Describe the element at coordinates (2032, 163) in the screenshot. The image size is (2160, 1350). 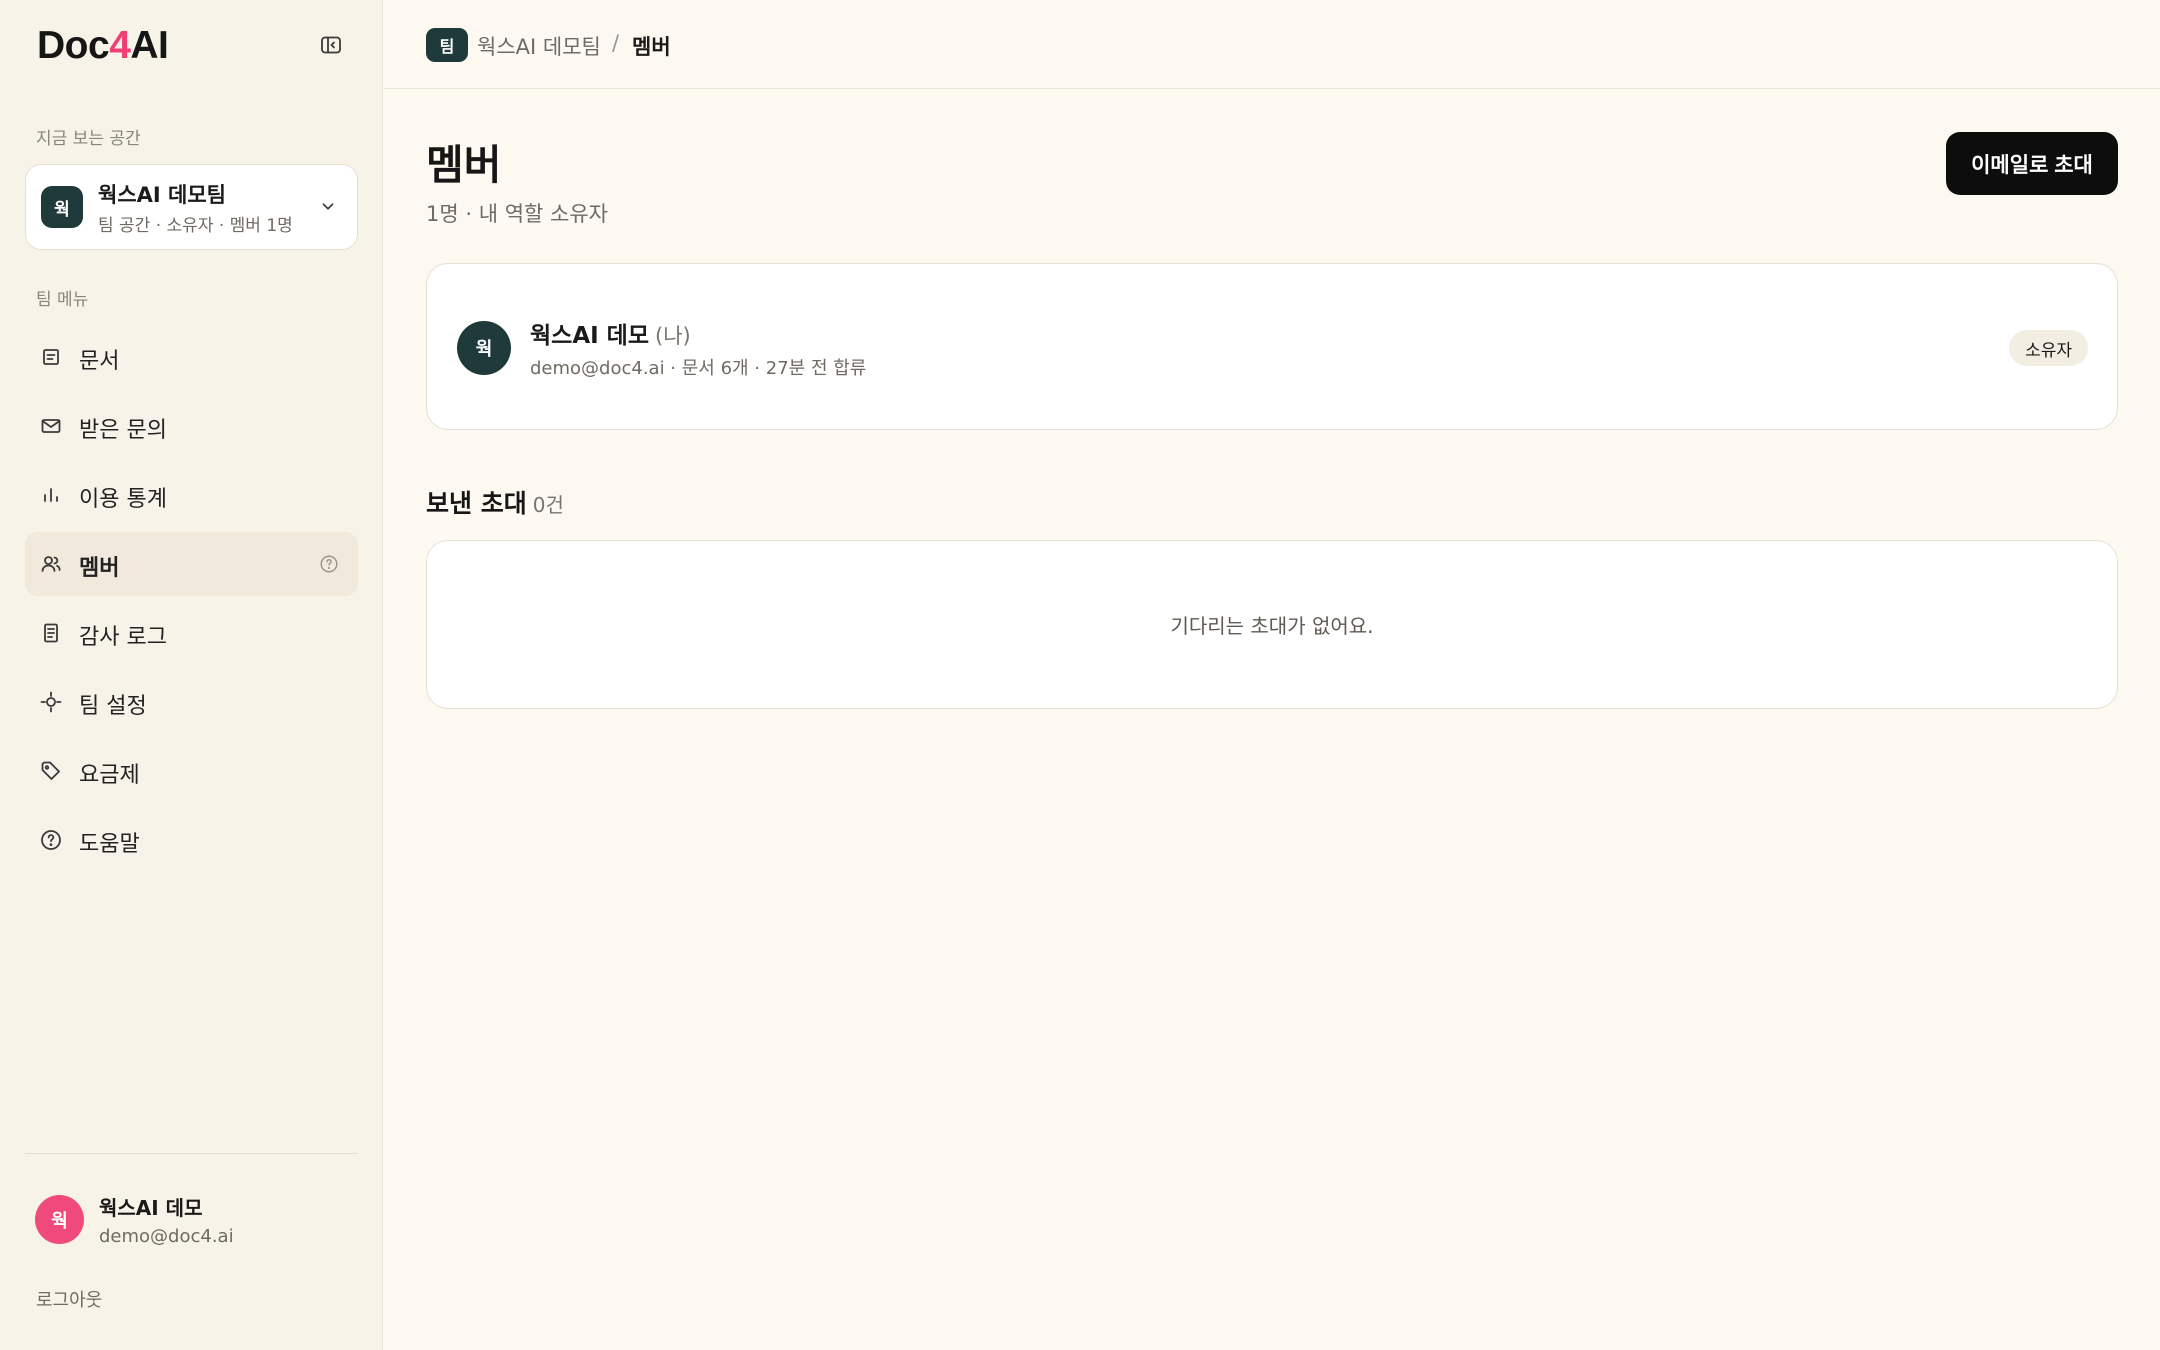
I see `invite-by-email-button: 이메일로 초대` at that location.